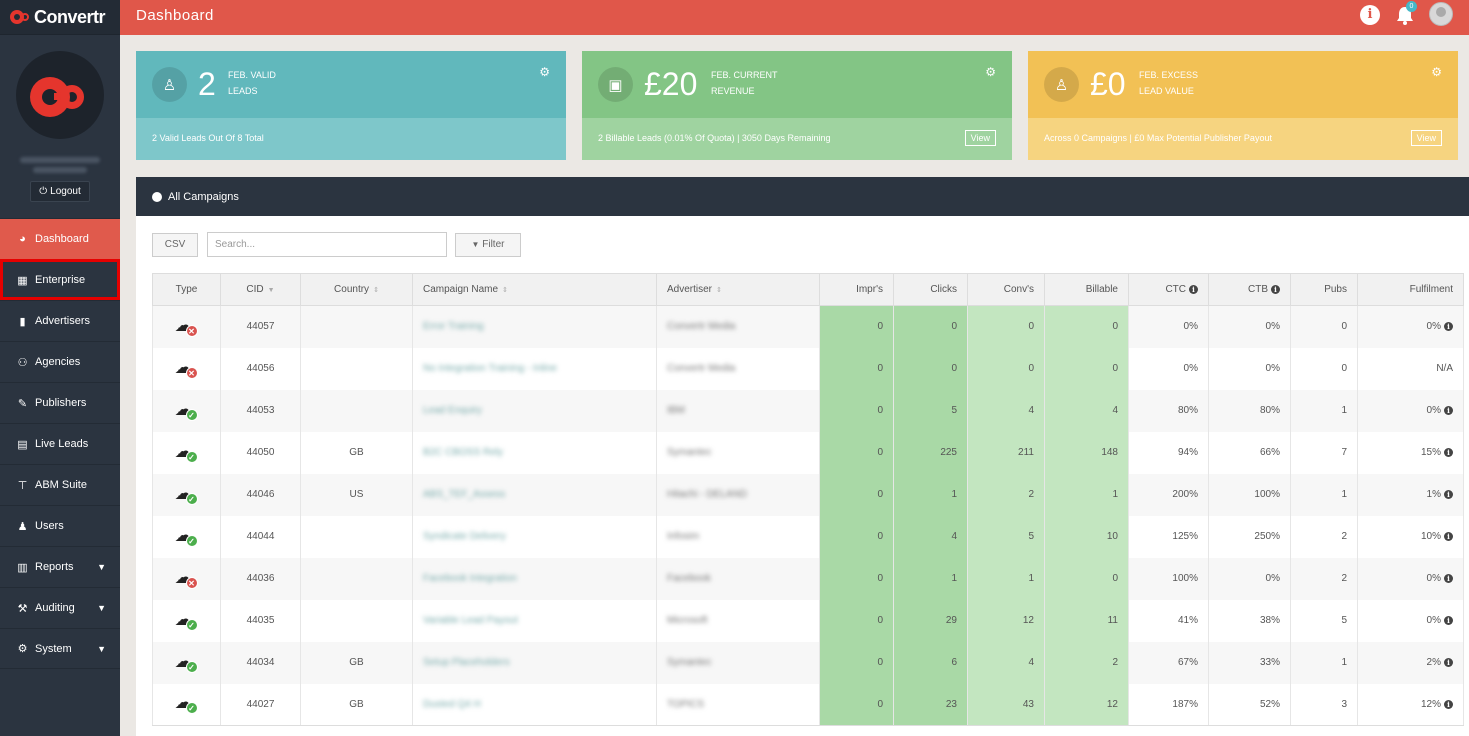 Image resolution: width=1469 pixels, height=736 pixels. I want to click on campaign-name-link: No Integration Training - Inline, so click(490, 368).